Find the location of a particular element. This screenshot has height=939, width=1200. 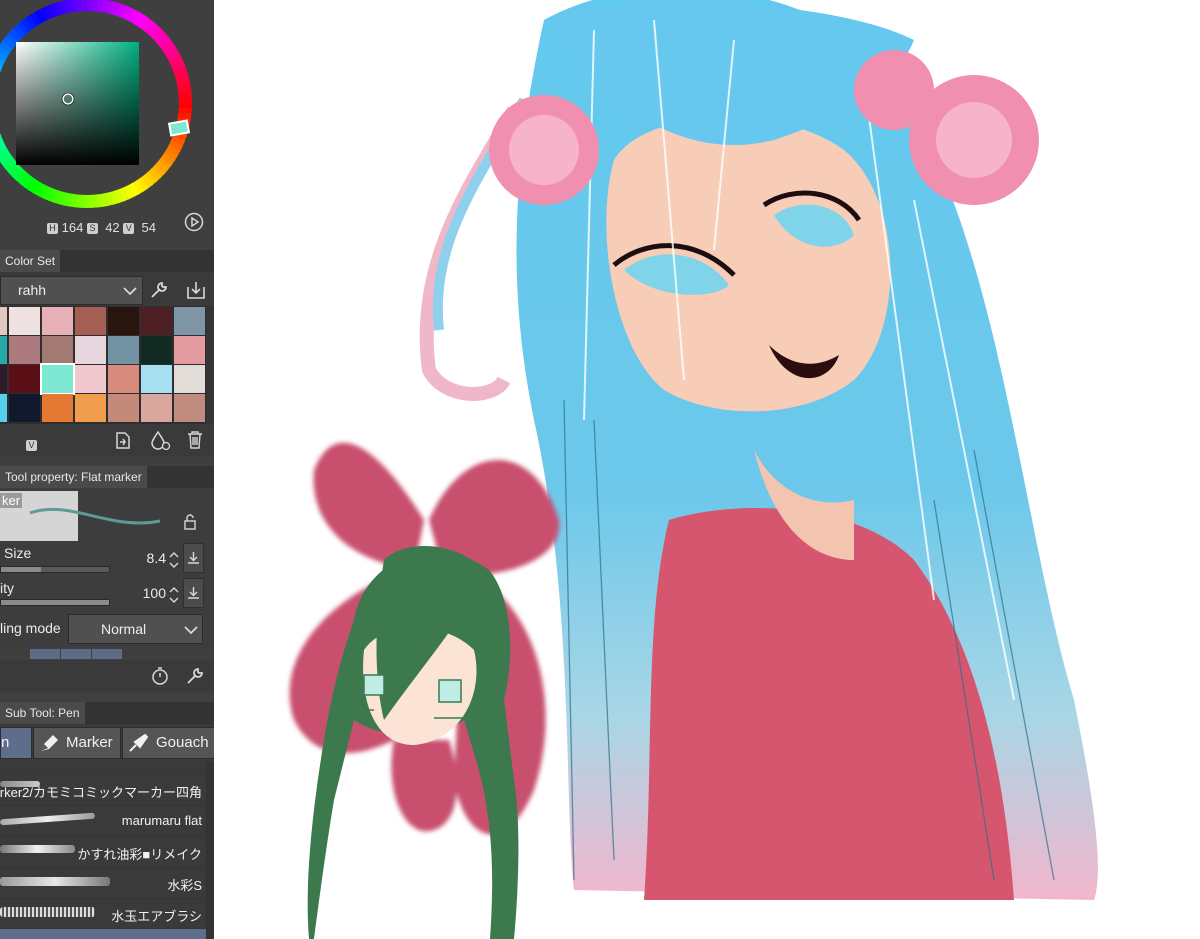

blending-mode-label: ling mode is located at coordinates (30, 628).